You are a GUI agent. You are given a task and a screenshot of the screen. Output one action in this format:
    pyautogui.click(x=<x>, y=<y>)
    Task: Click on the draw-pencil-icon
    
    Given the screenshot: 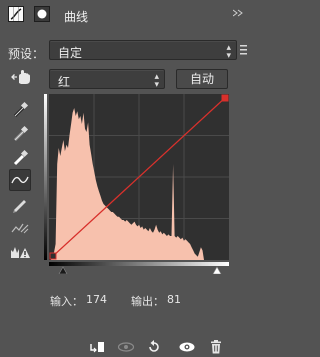 What is the action you would take?
    pyautogui.click(x=20, y=204)
    